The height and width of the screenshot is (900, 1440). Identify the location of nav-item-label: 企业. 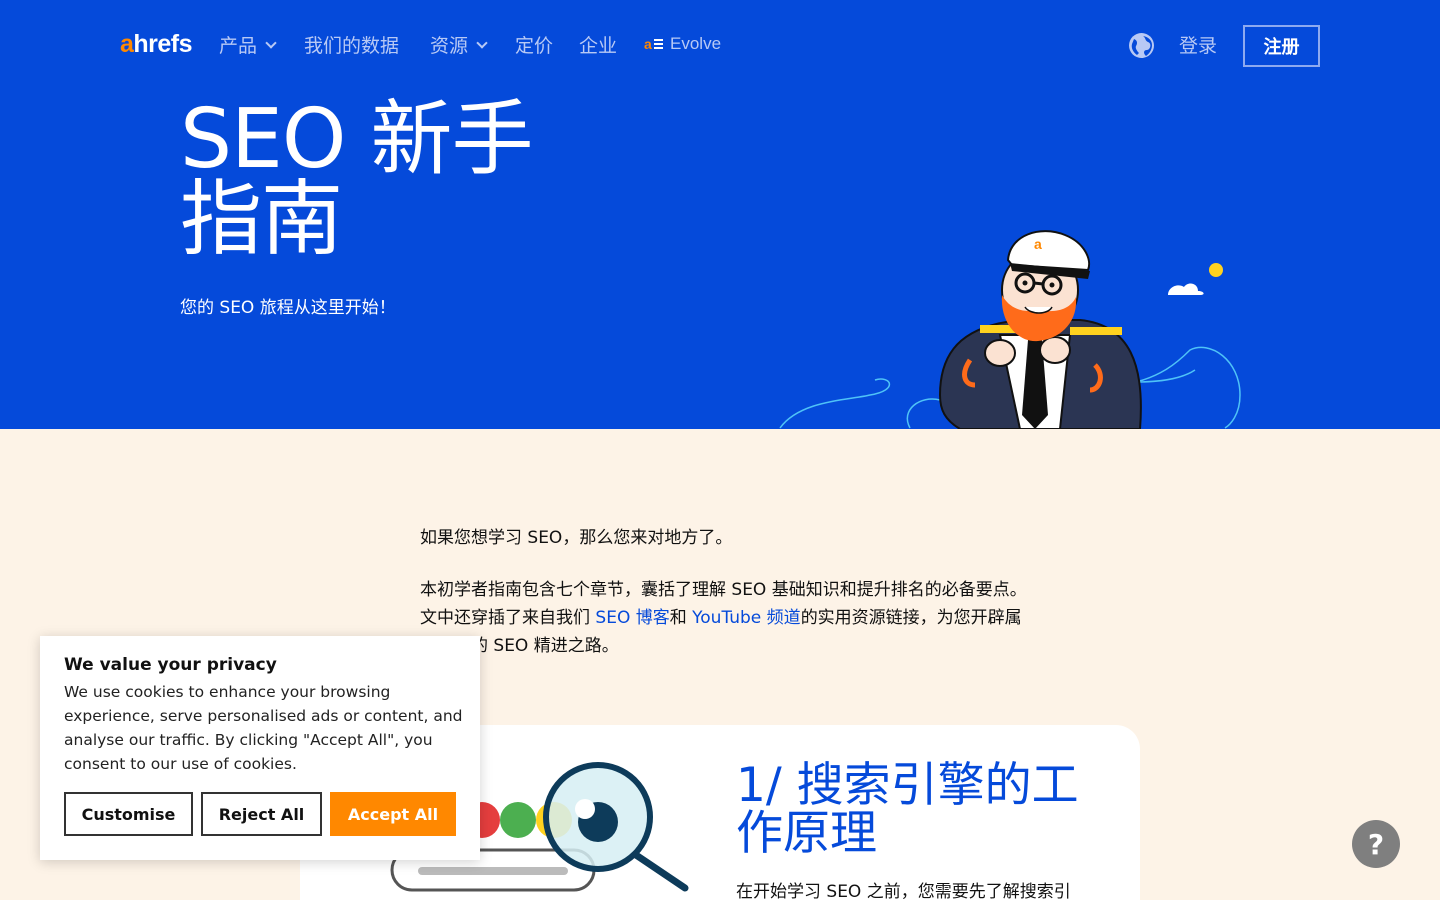
(598, 46).